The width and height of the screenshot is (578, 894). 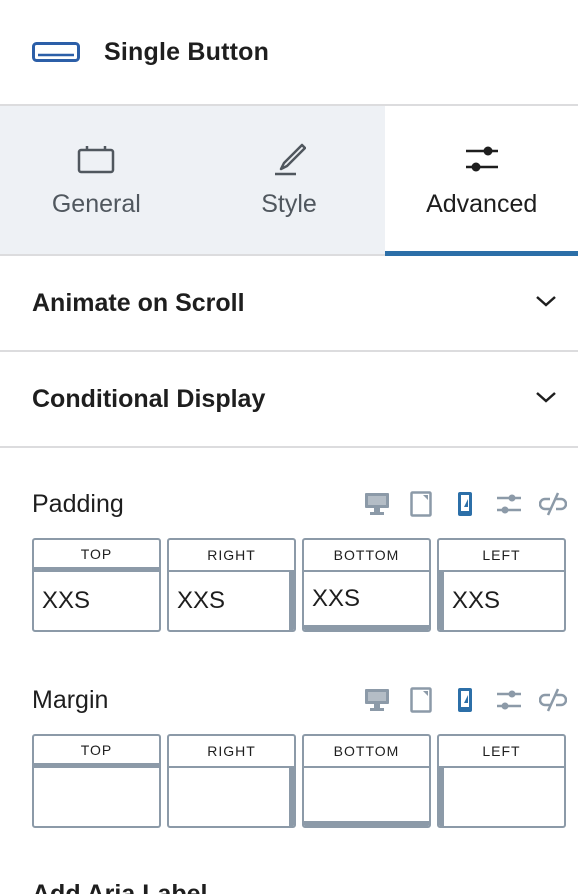 What do you see at coordinates (96, 159) in the screenshot?
I see `general-icon` at bounding box center [96, 159].